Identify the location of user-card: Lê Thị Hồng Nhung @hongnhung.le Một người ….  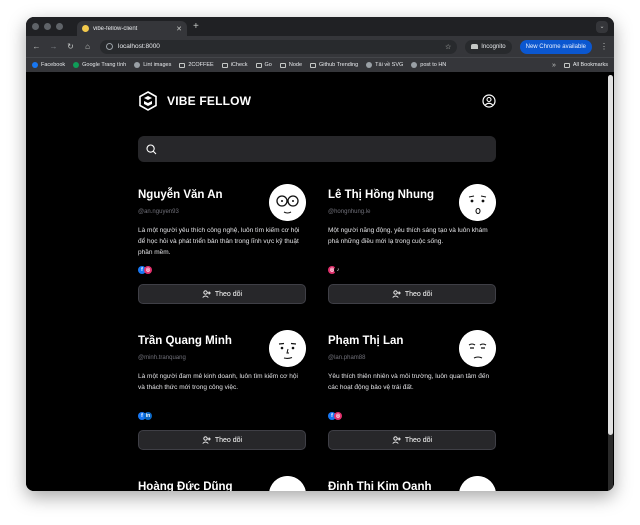
(412, 215).